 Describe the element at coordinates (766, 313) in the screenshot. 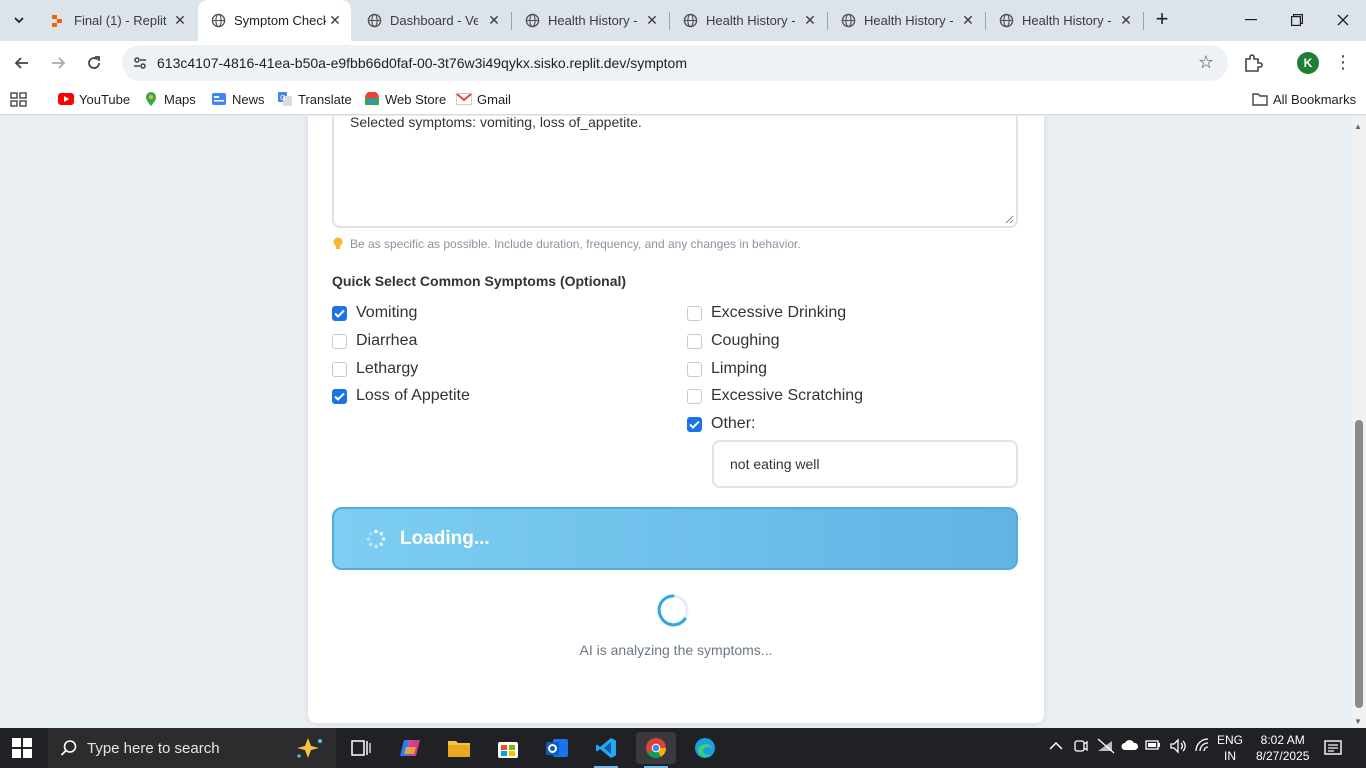

I see `checkbox-excessive-drinking: Excessive Drinking` at that location.